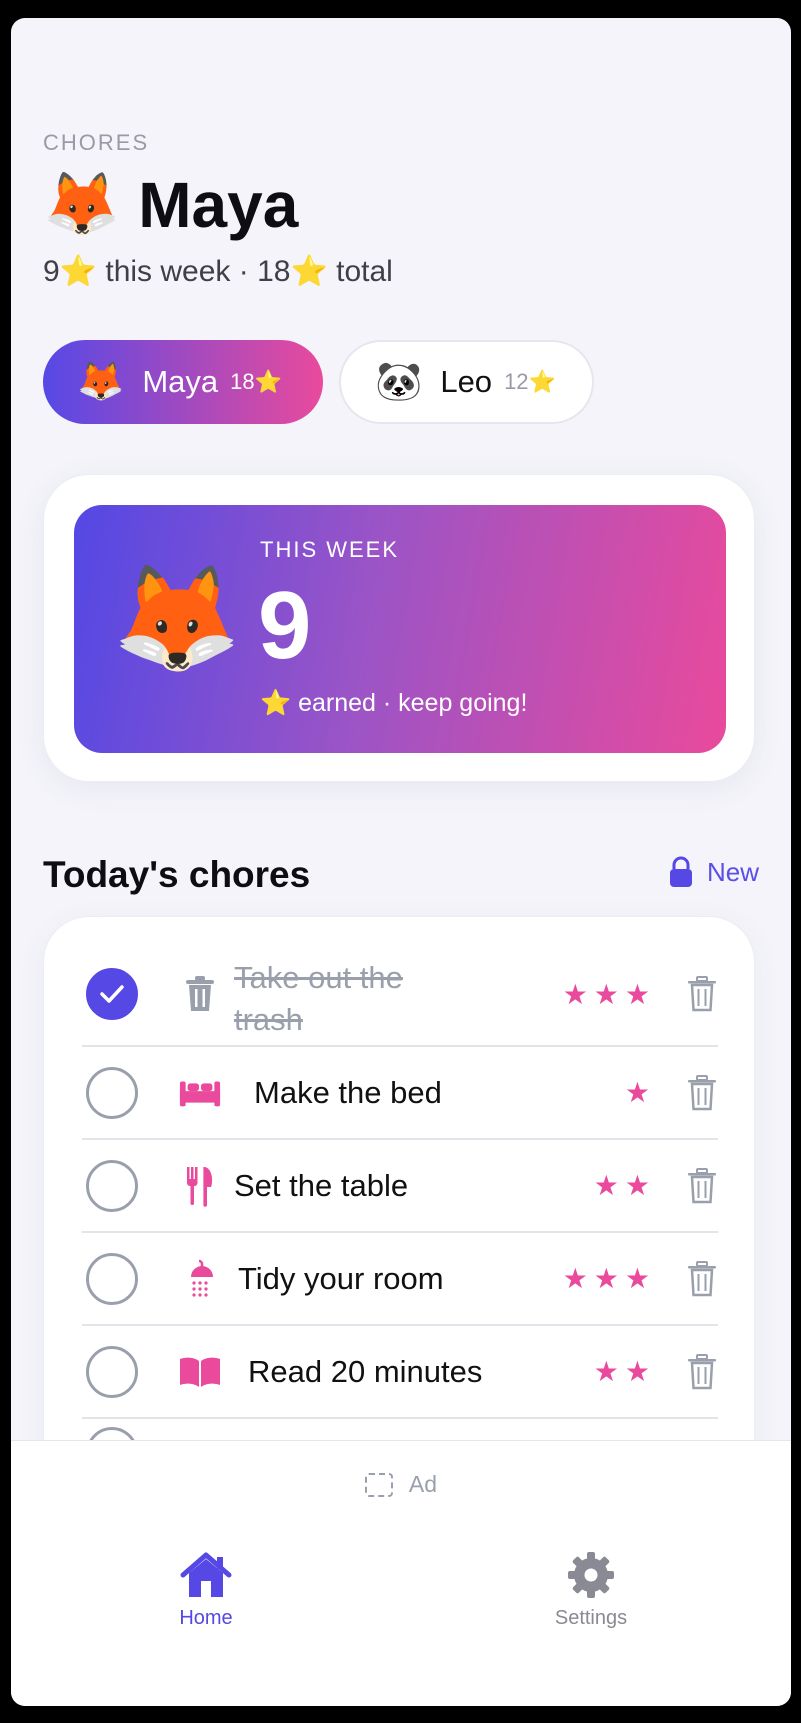  What do you see at coordinates (268, 1019) in the screenshot?
I see `chore-name-line: trash` at bounding box center [268, 1019].